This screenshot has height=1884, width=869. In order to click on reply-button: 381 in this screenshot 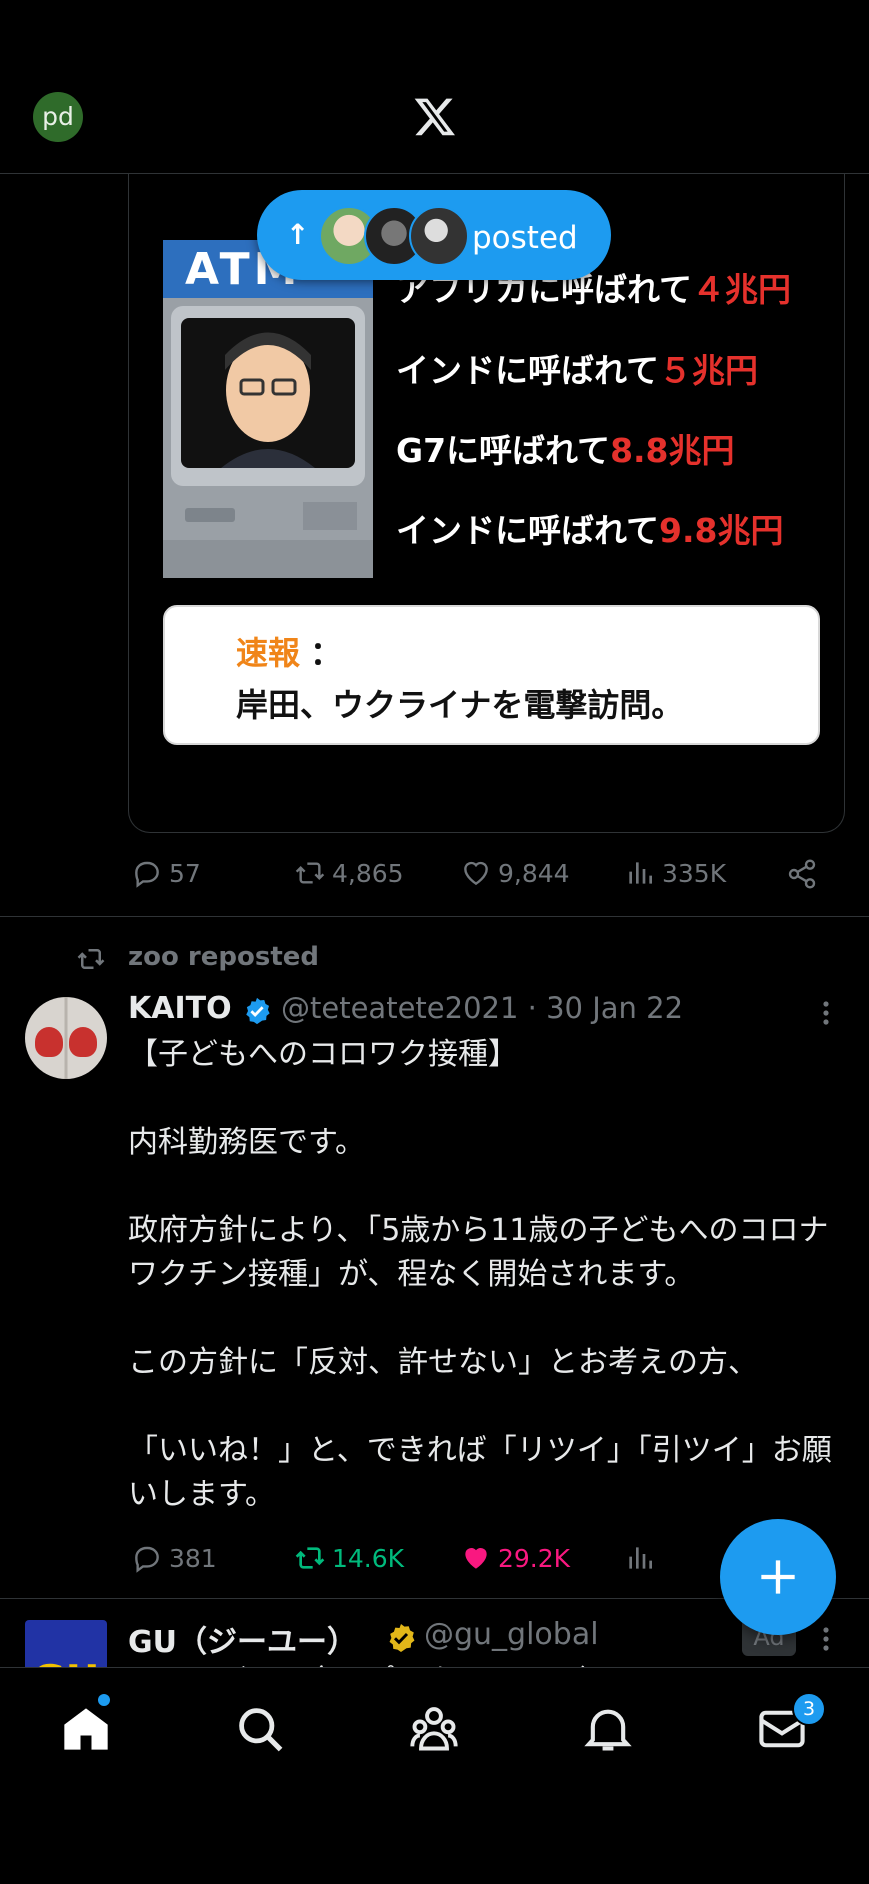, I will do `click(174, 1558)`.